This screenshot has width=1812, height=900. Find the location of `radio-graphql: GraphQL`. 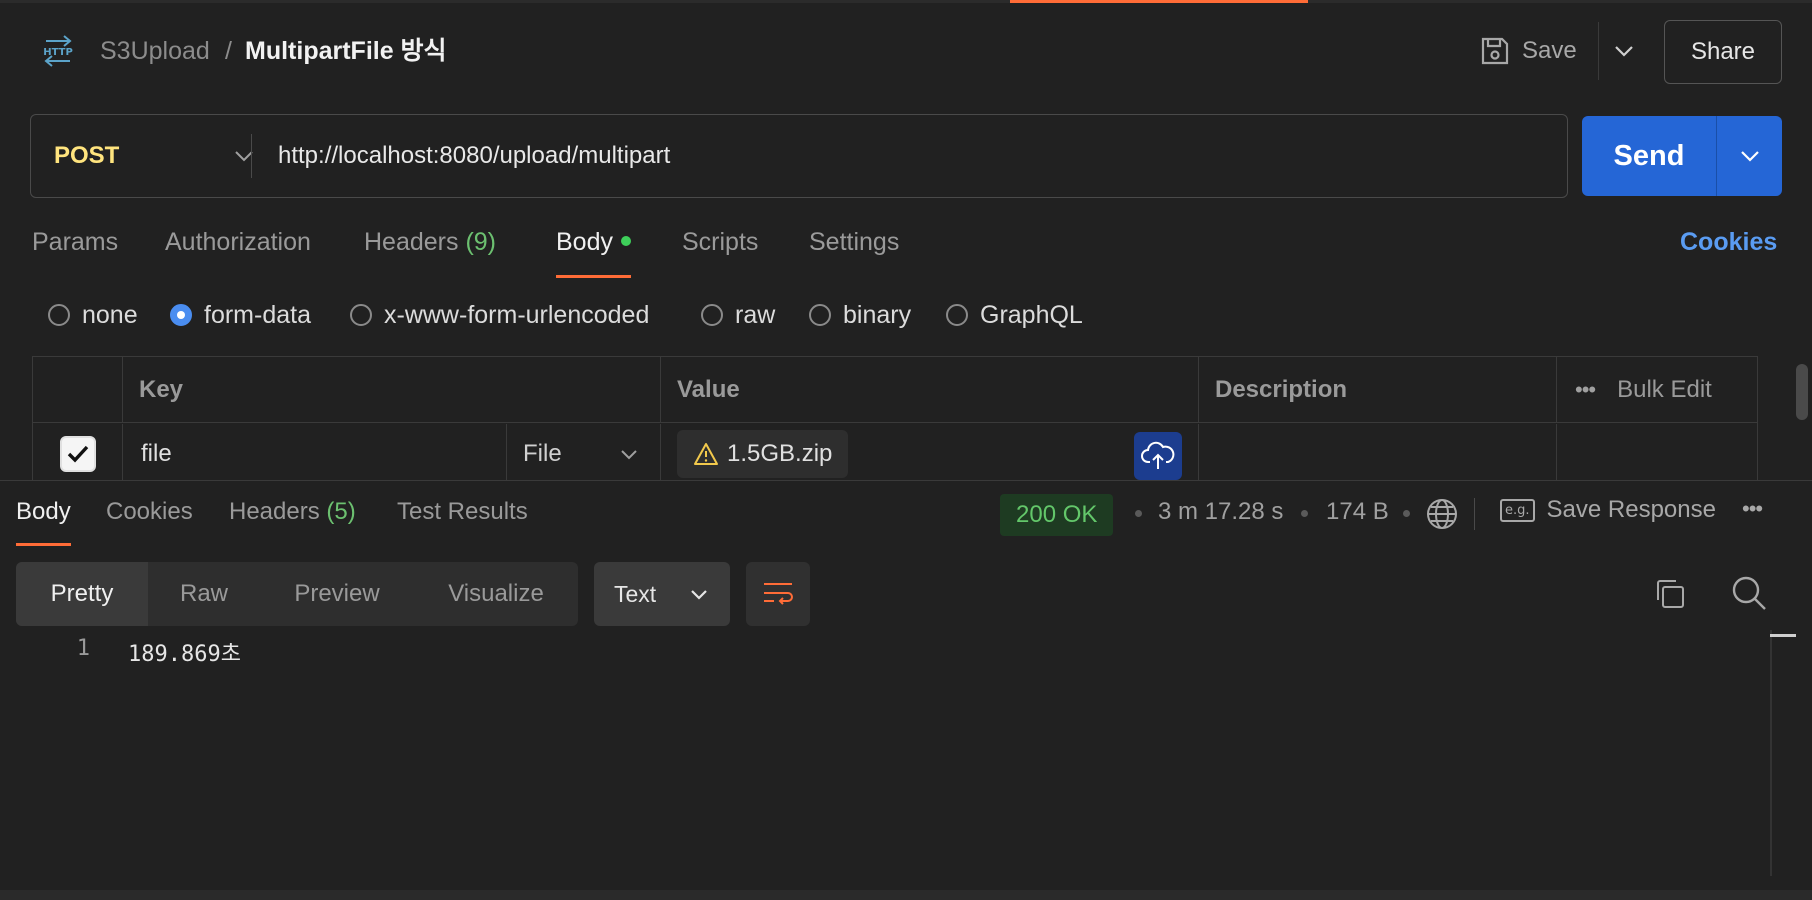

radio-graphql: GraphQL is located at coordinates (1014, 315).